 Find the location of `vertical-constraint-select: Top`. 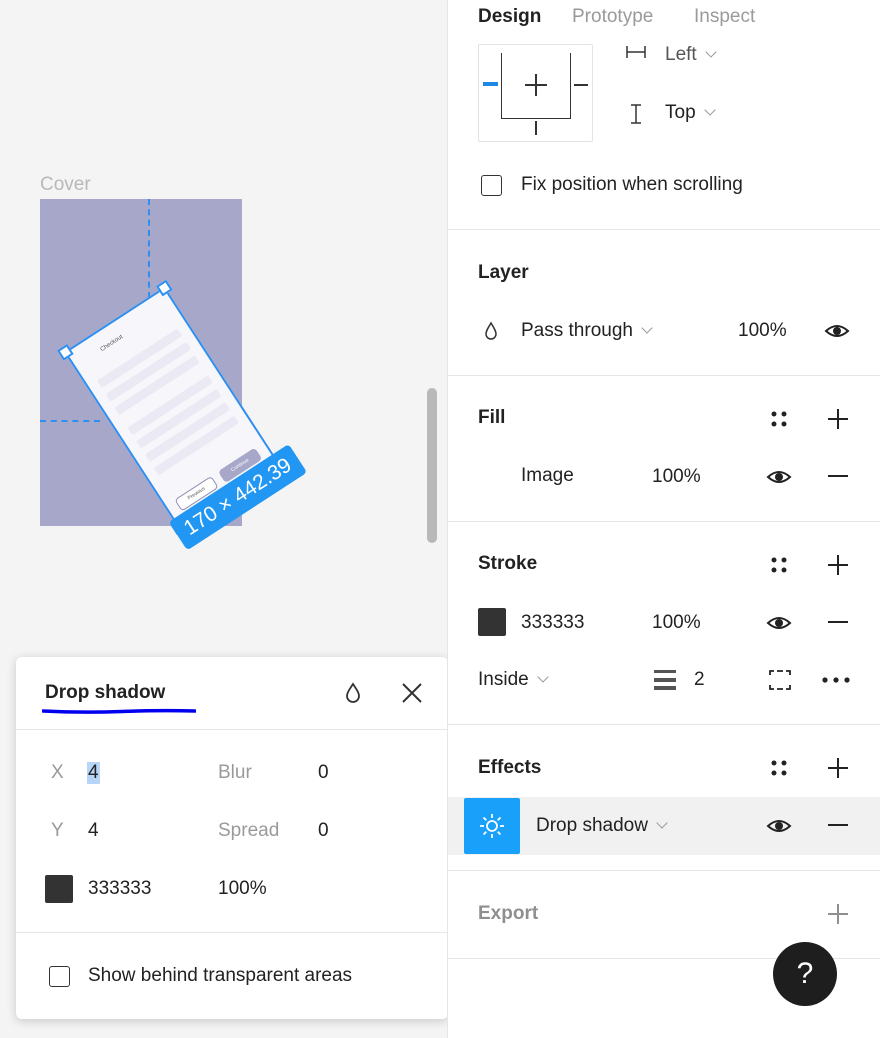

vertical-constraint-select: Top is located at coordinates (690, 113).